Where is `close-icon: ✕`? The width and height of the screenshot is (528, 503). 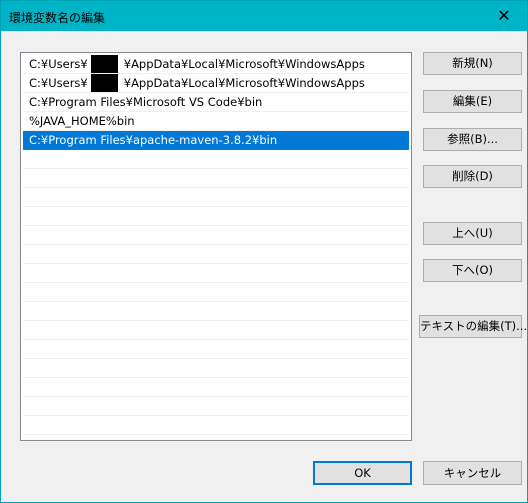
close-icon: ✕ is located at coordinates (504, 16).